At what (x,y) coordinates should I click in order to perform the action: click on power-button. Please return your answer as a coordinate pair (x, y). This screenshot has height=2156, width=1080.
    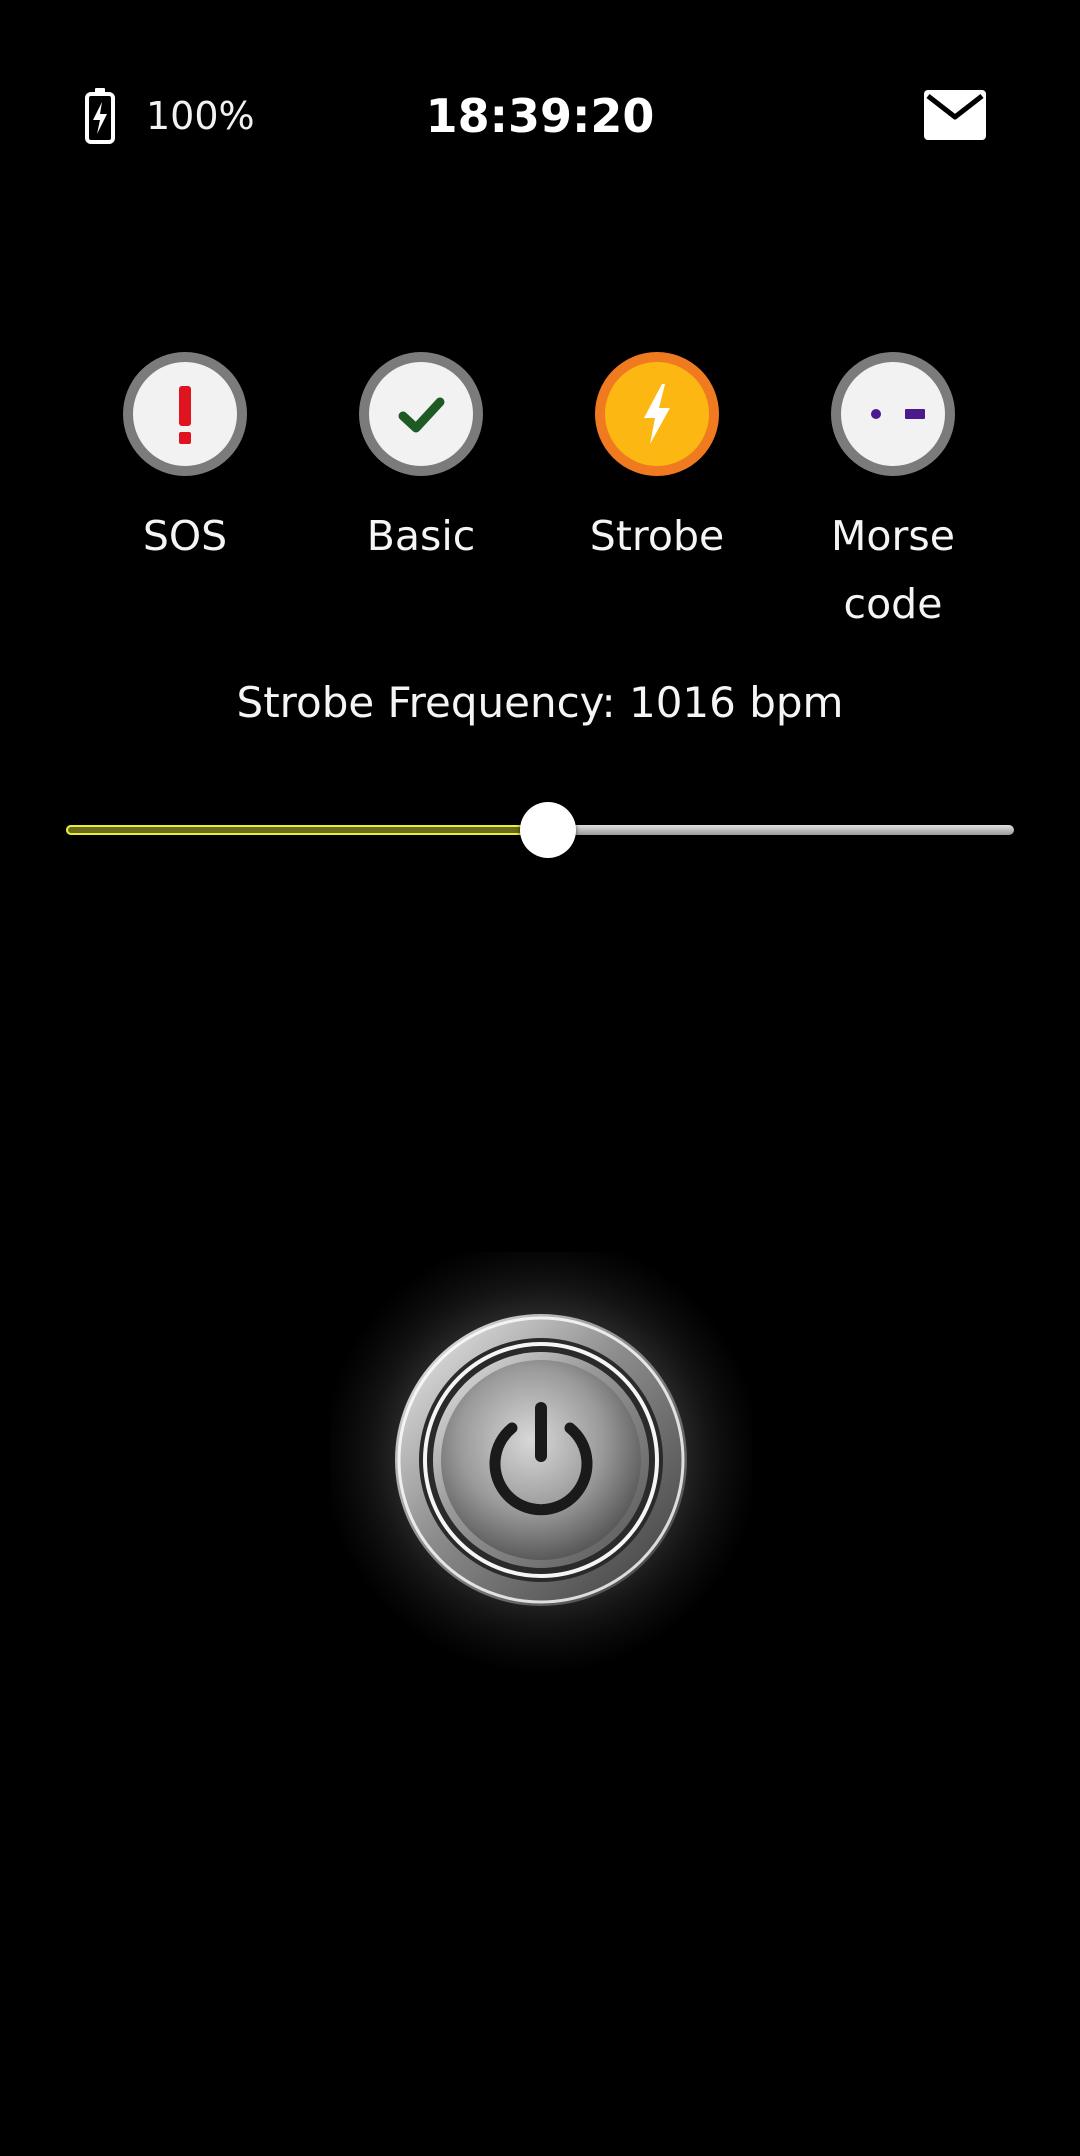
    Looking at the image, I should click on (541, 1463).